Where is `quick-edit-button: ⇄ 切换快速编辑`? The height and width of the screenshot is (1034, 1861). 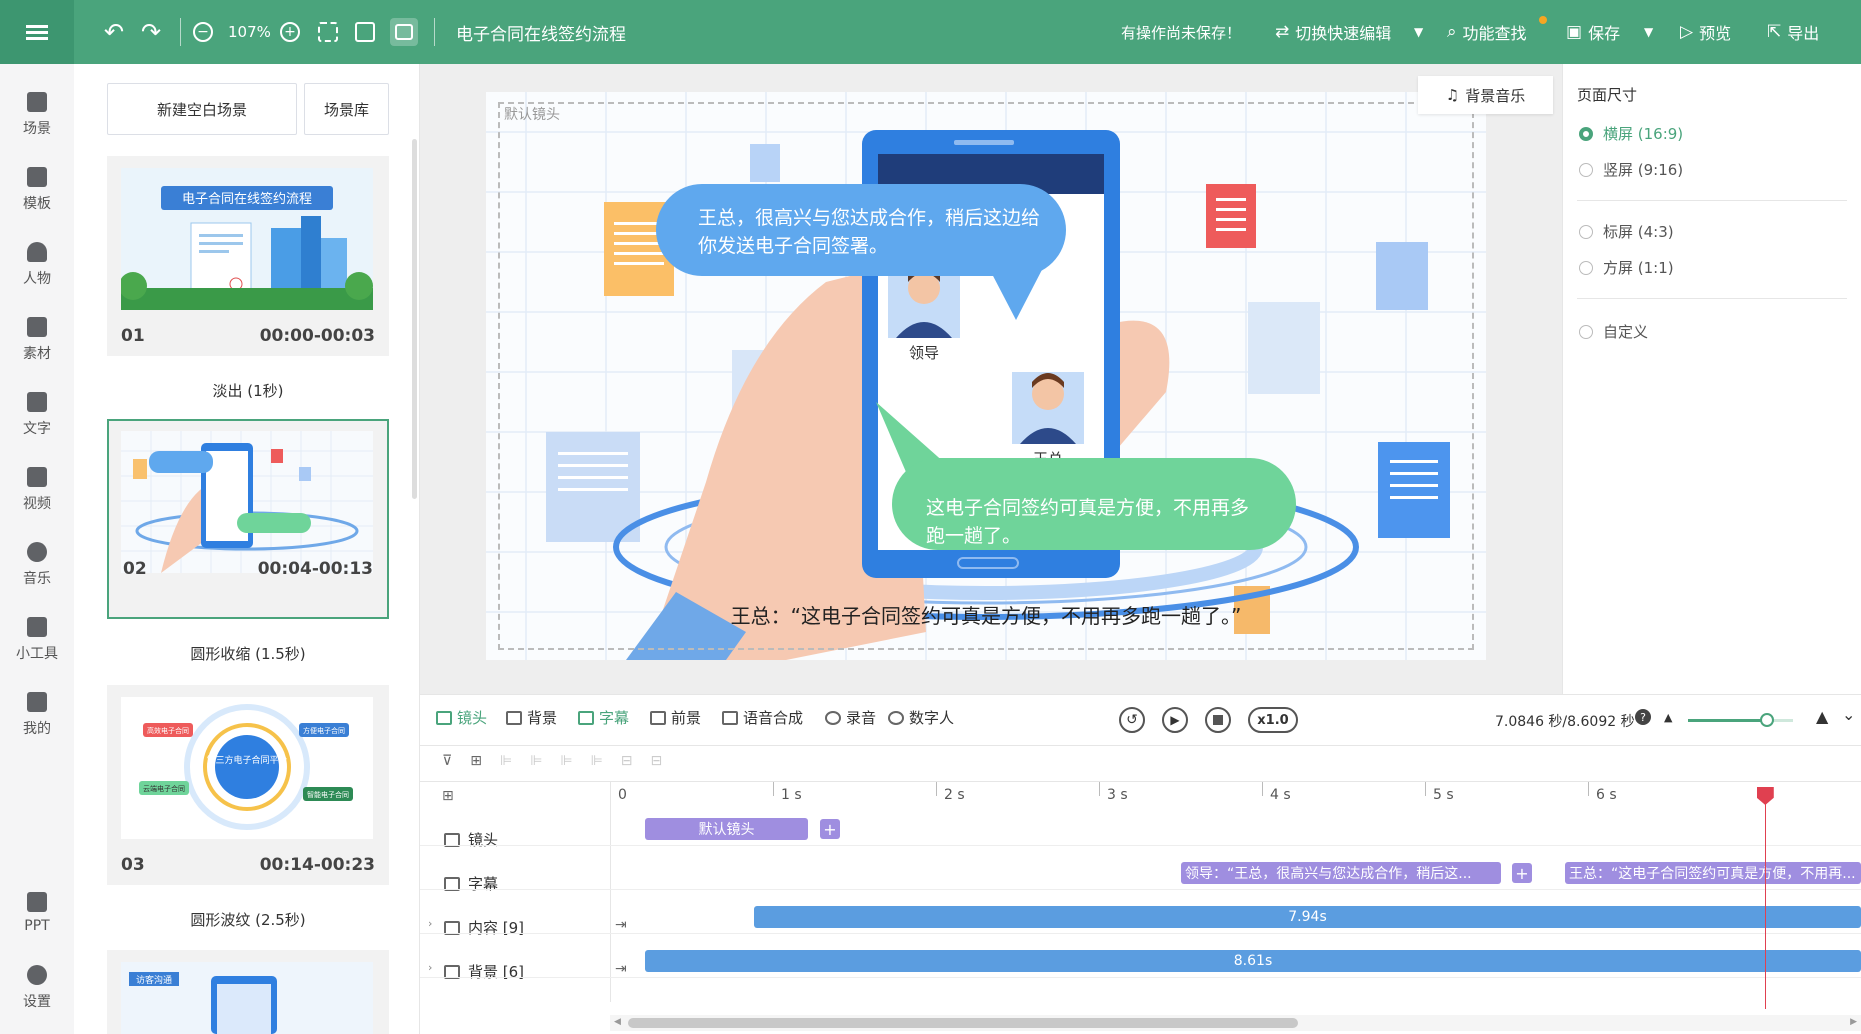
quick-edit-button: ⇄ 切换快速编辑 is located at coordinates (1333, 32).